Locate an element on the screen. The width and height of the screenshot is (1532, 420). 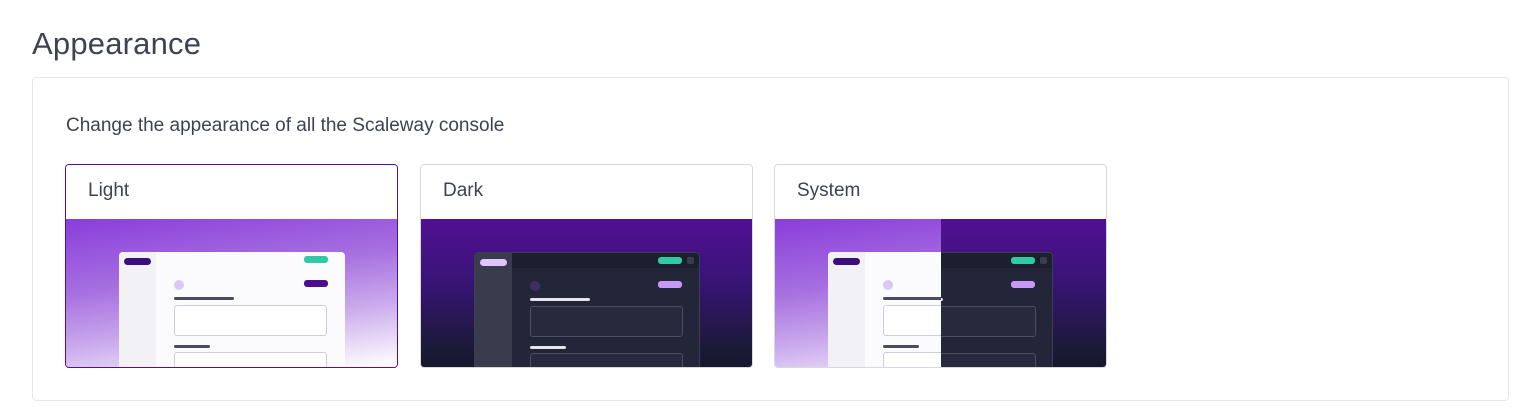
theme-option-light: Light is located at coordinates (231, 266).